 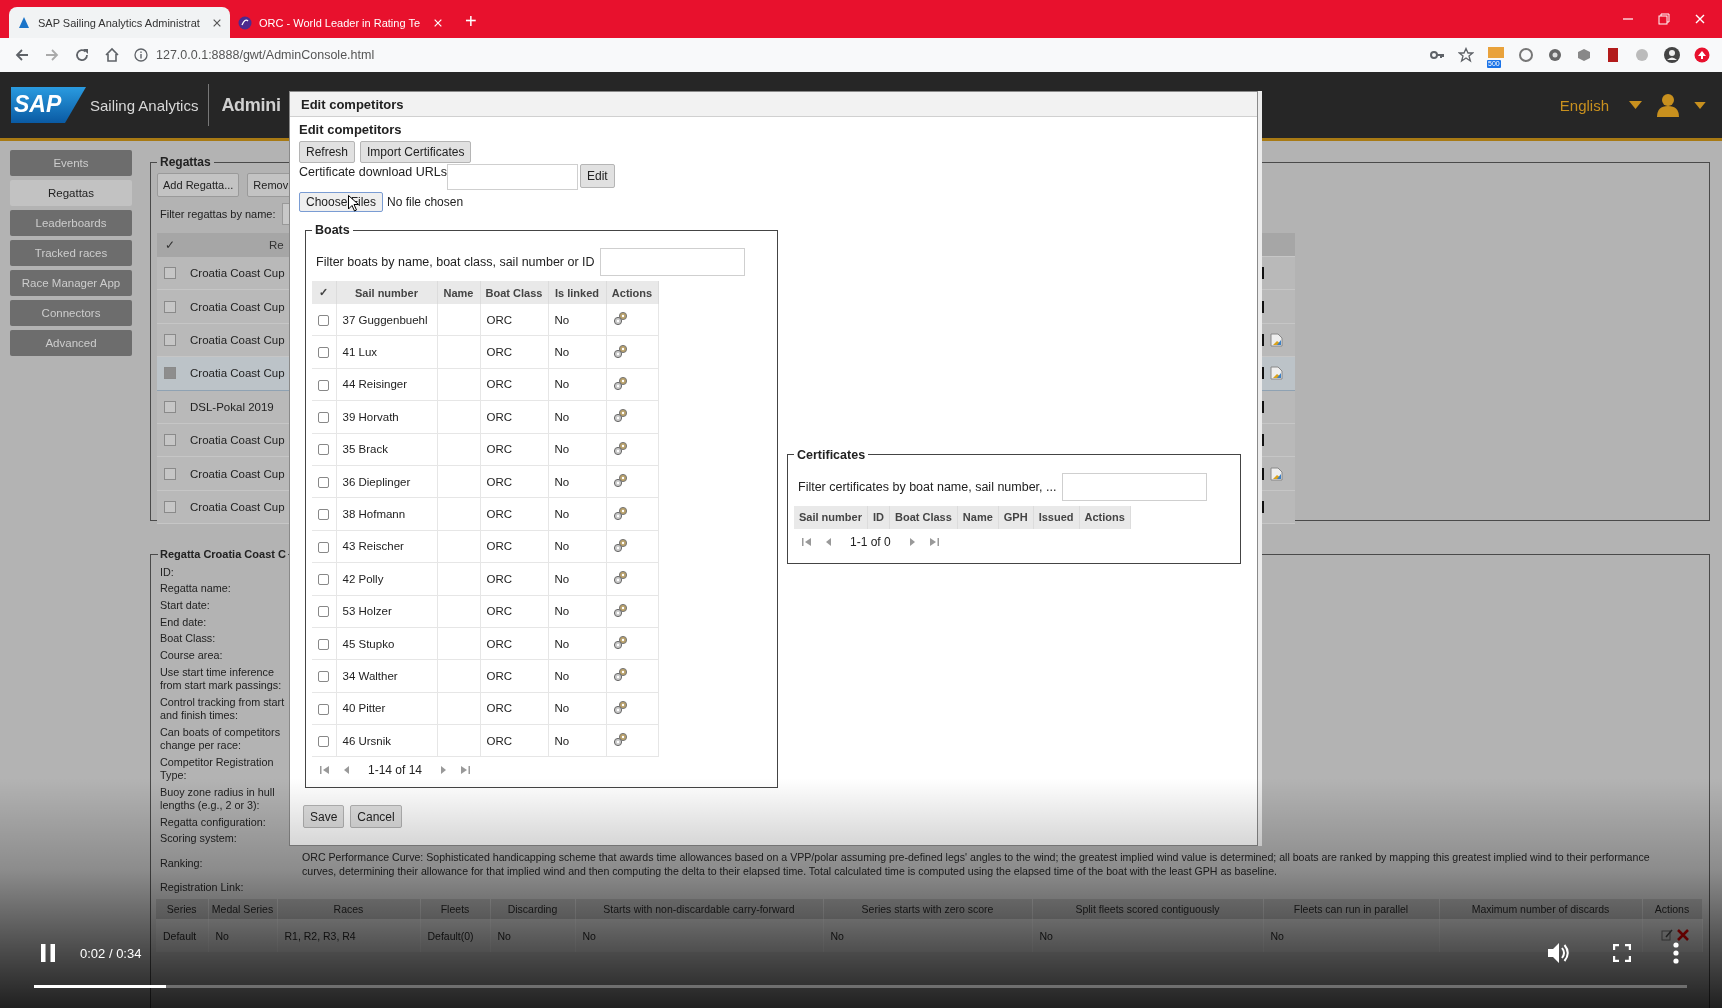 What do you see at coordinates (386, 481) in the screenshot?
I see `table-cell: 36 Dieplinger` at bounding box center [386, 481].